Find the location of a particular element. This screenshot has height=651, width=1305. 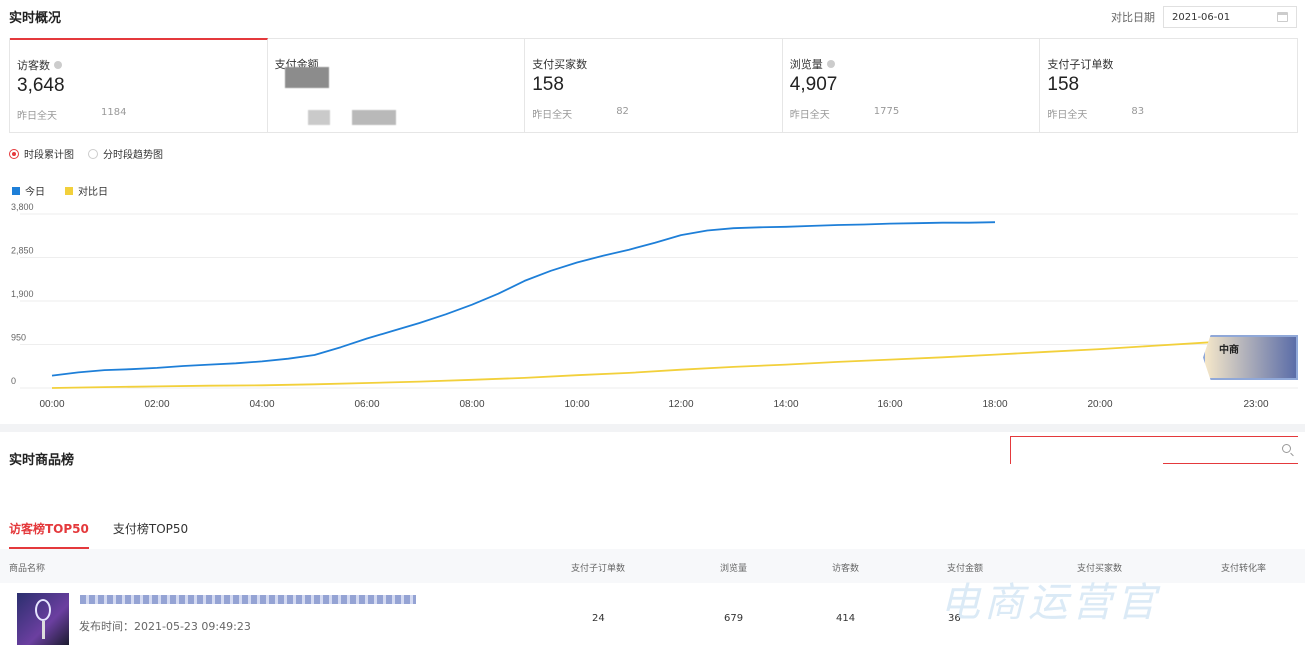

cell-visitors: 414 is located at coordinates (846, 618).